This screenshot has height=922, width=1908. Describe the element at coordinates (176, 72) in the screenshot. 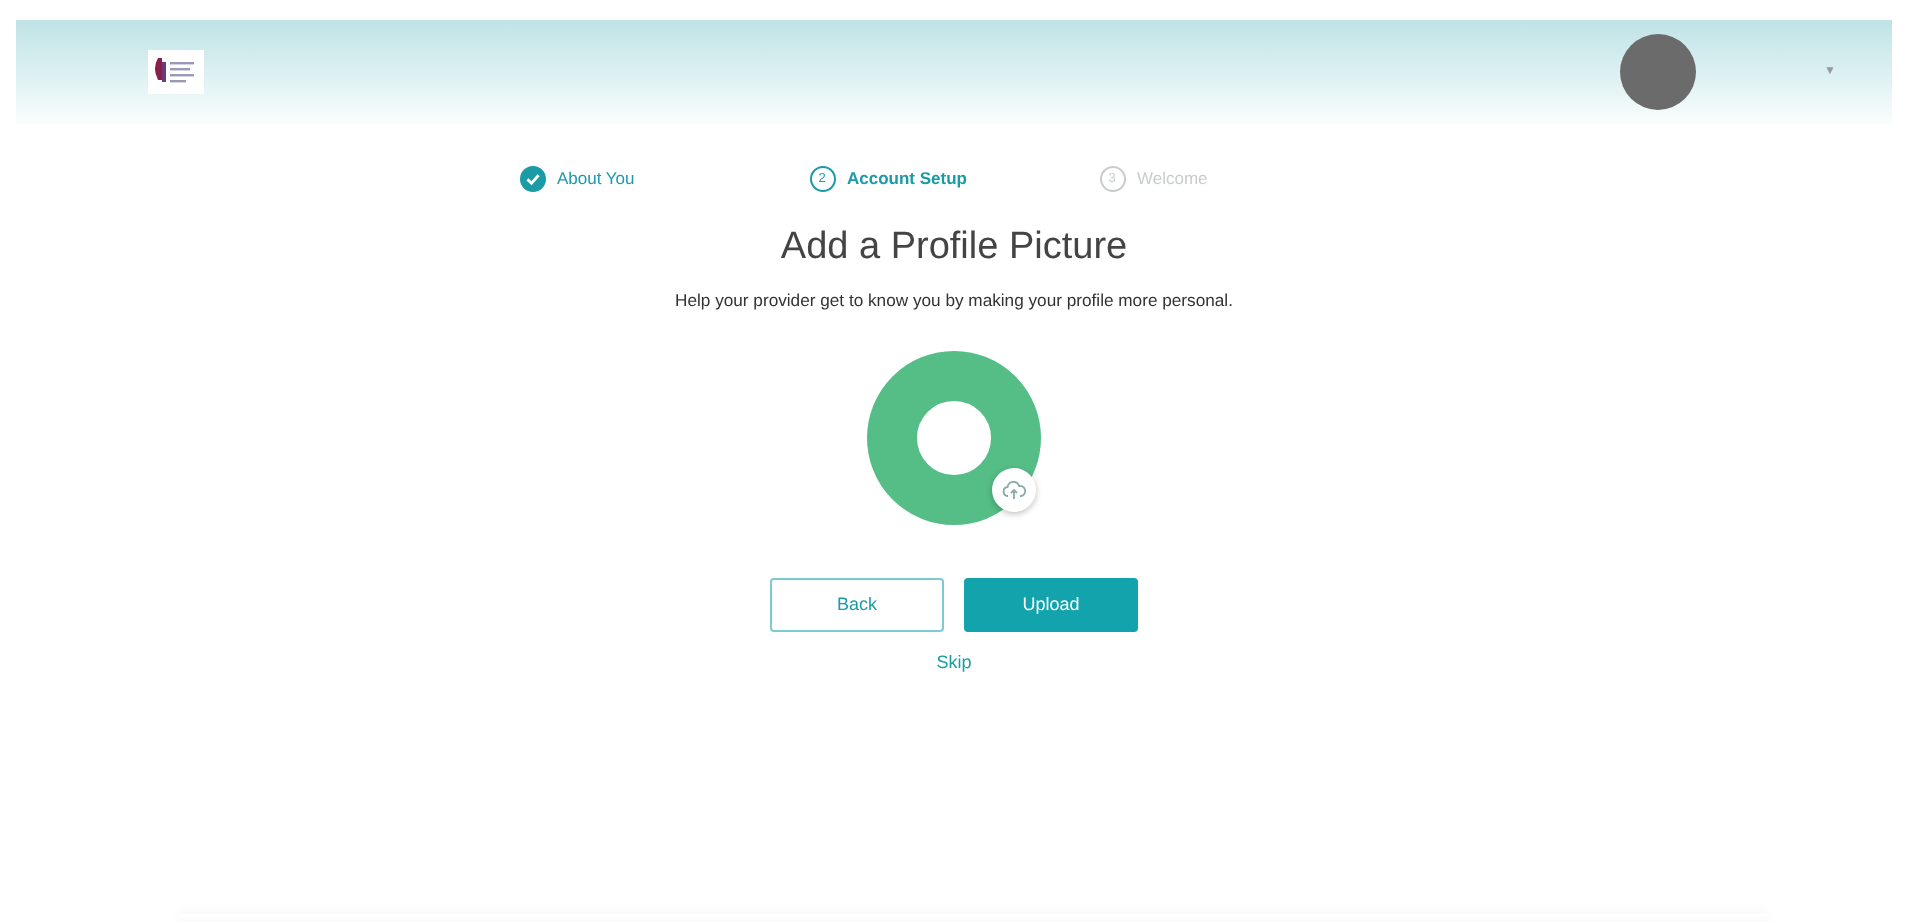

I see `logo-icon` at that location.